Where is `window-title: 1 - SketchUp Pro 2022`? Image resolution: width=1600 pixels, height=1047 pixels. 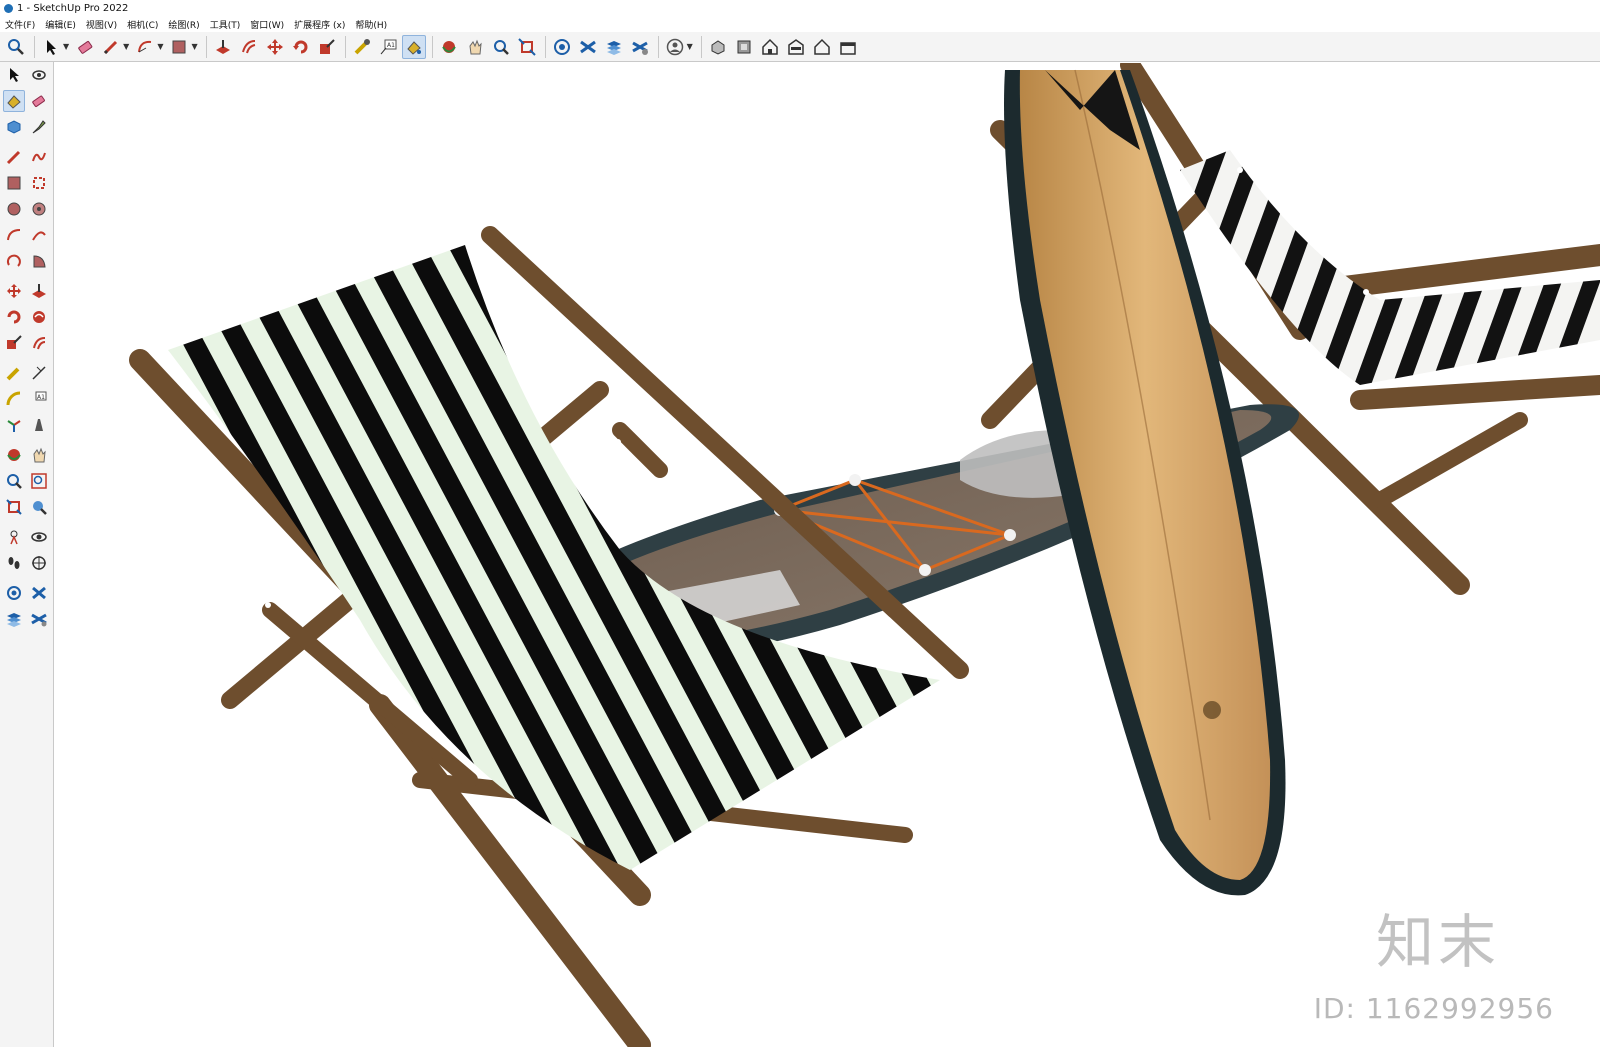 window-title: 1 - SketchUp Pro 2022 is located at coordinates (73, 8).